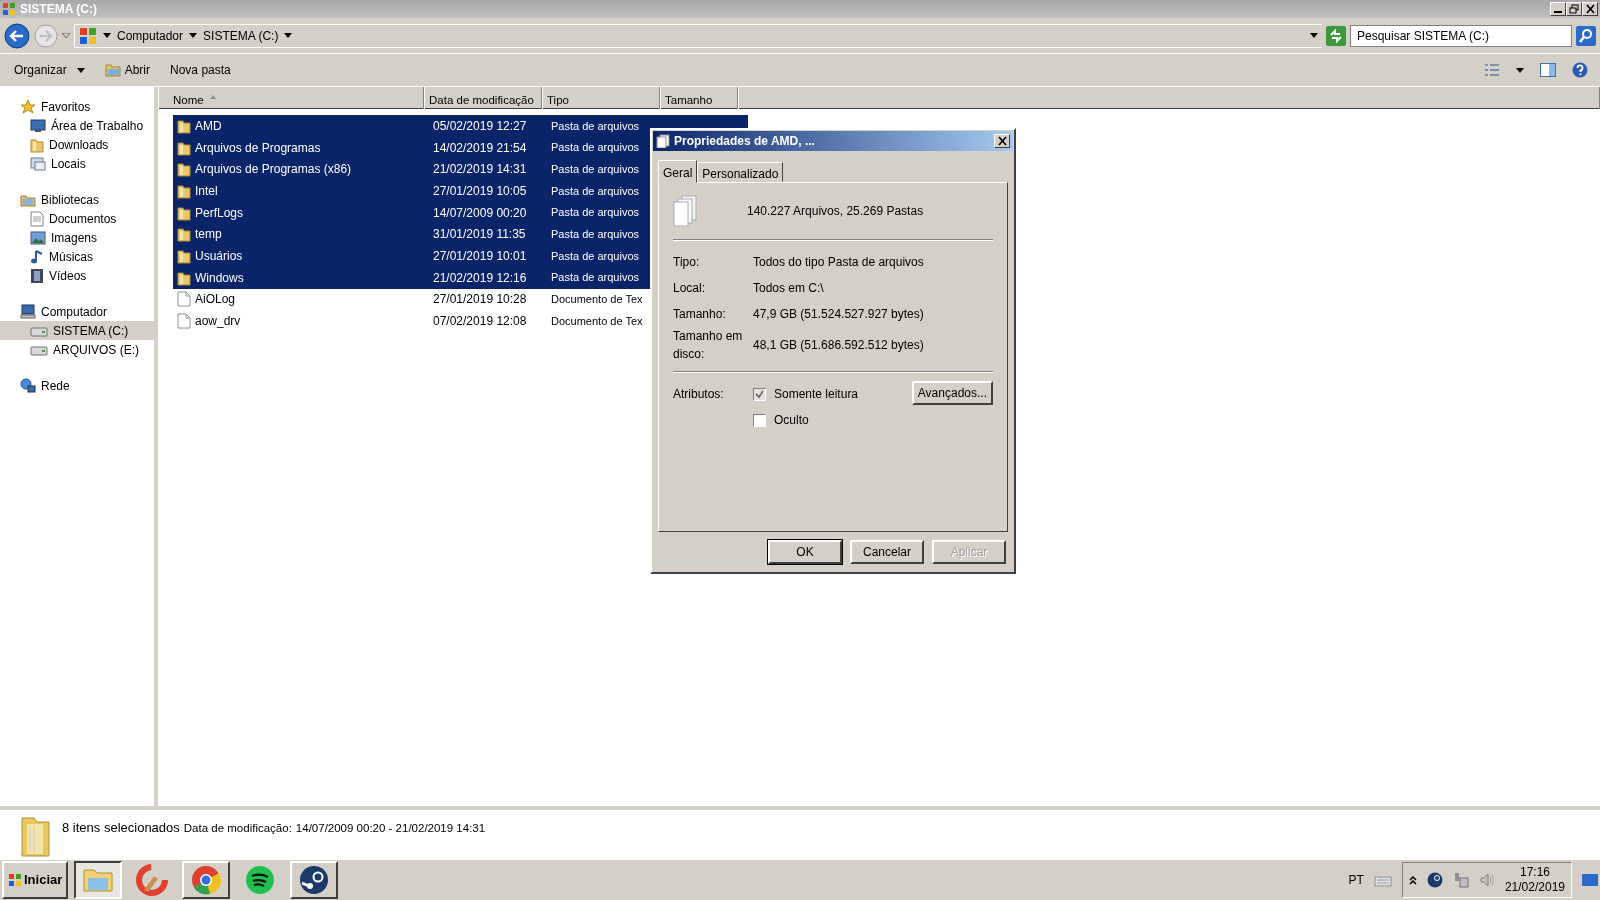 The height and width of the screenshot is (900, 1600). Describe the element at coordinates (480, 213) in the screenshot. I see `table-cell-text: 14/07/2009 00:20` at that location.